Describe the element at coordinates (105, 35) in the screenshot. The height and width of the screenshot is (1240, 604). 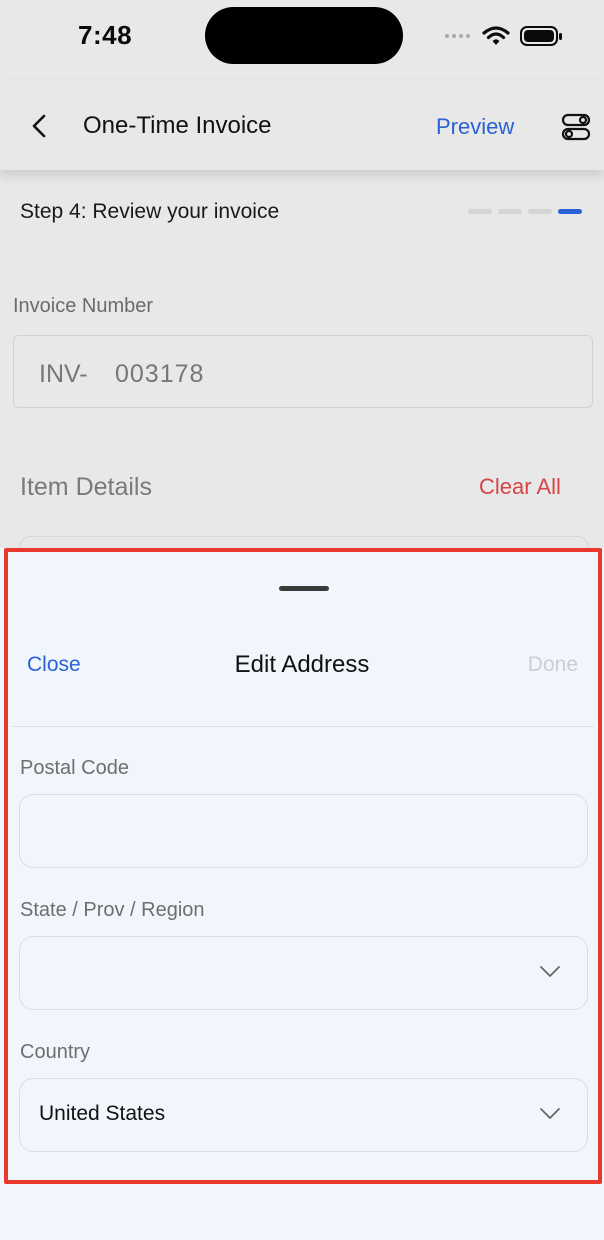
I see `status-time: 7:48` at that location.